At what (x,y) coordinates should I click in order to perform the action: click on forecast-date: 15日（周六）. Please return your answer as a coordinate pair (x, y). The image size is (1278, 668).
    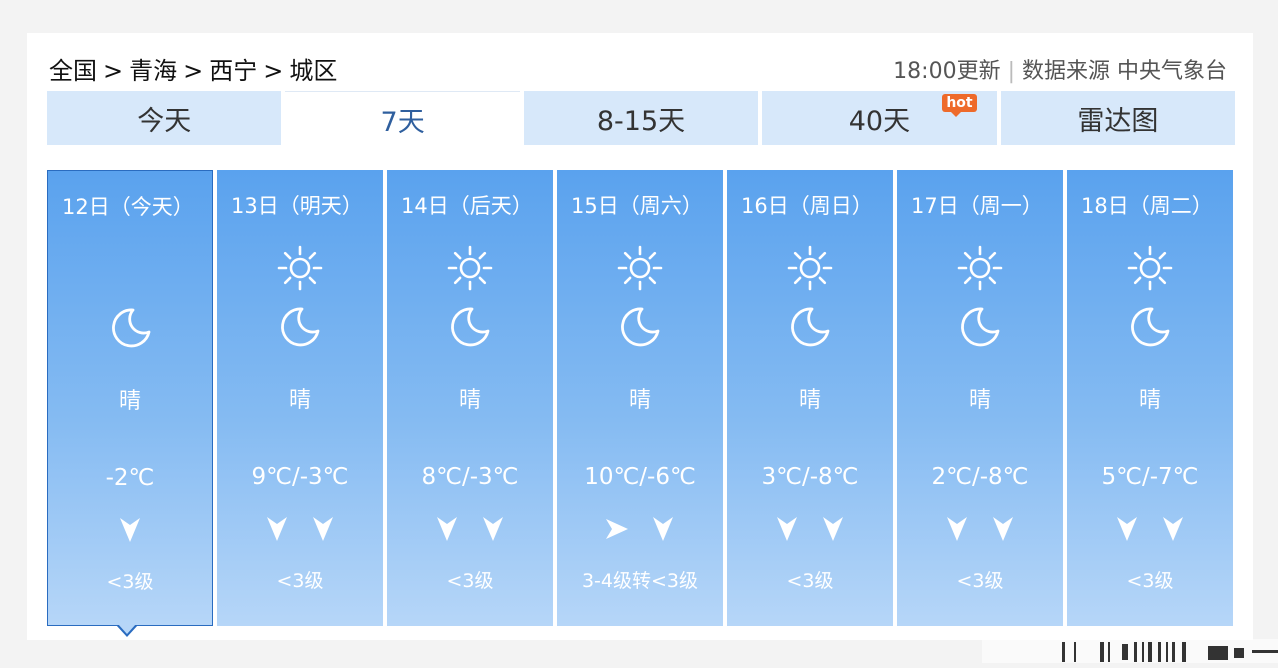
    Looking at the image, I should click on (637, 206).